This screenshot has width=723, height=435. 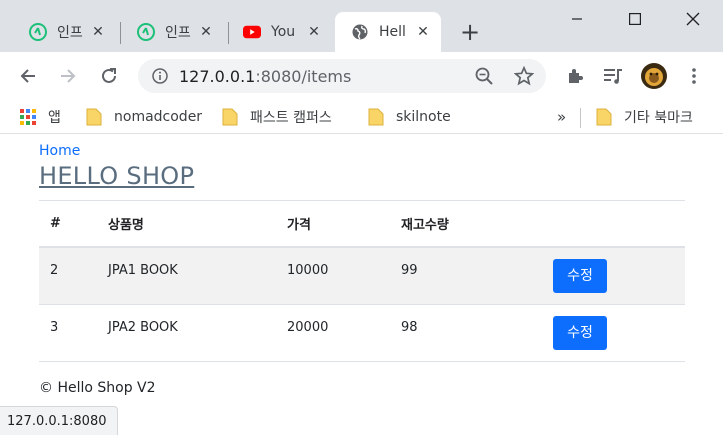 I want to click on url-path: :8080/items, so click(x=303, y=76).